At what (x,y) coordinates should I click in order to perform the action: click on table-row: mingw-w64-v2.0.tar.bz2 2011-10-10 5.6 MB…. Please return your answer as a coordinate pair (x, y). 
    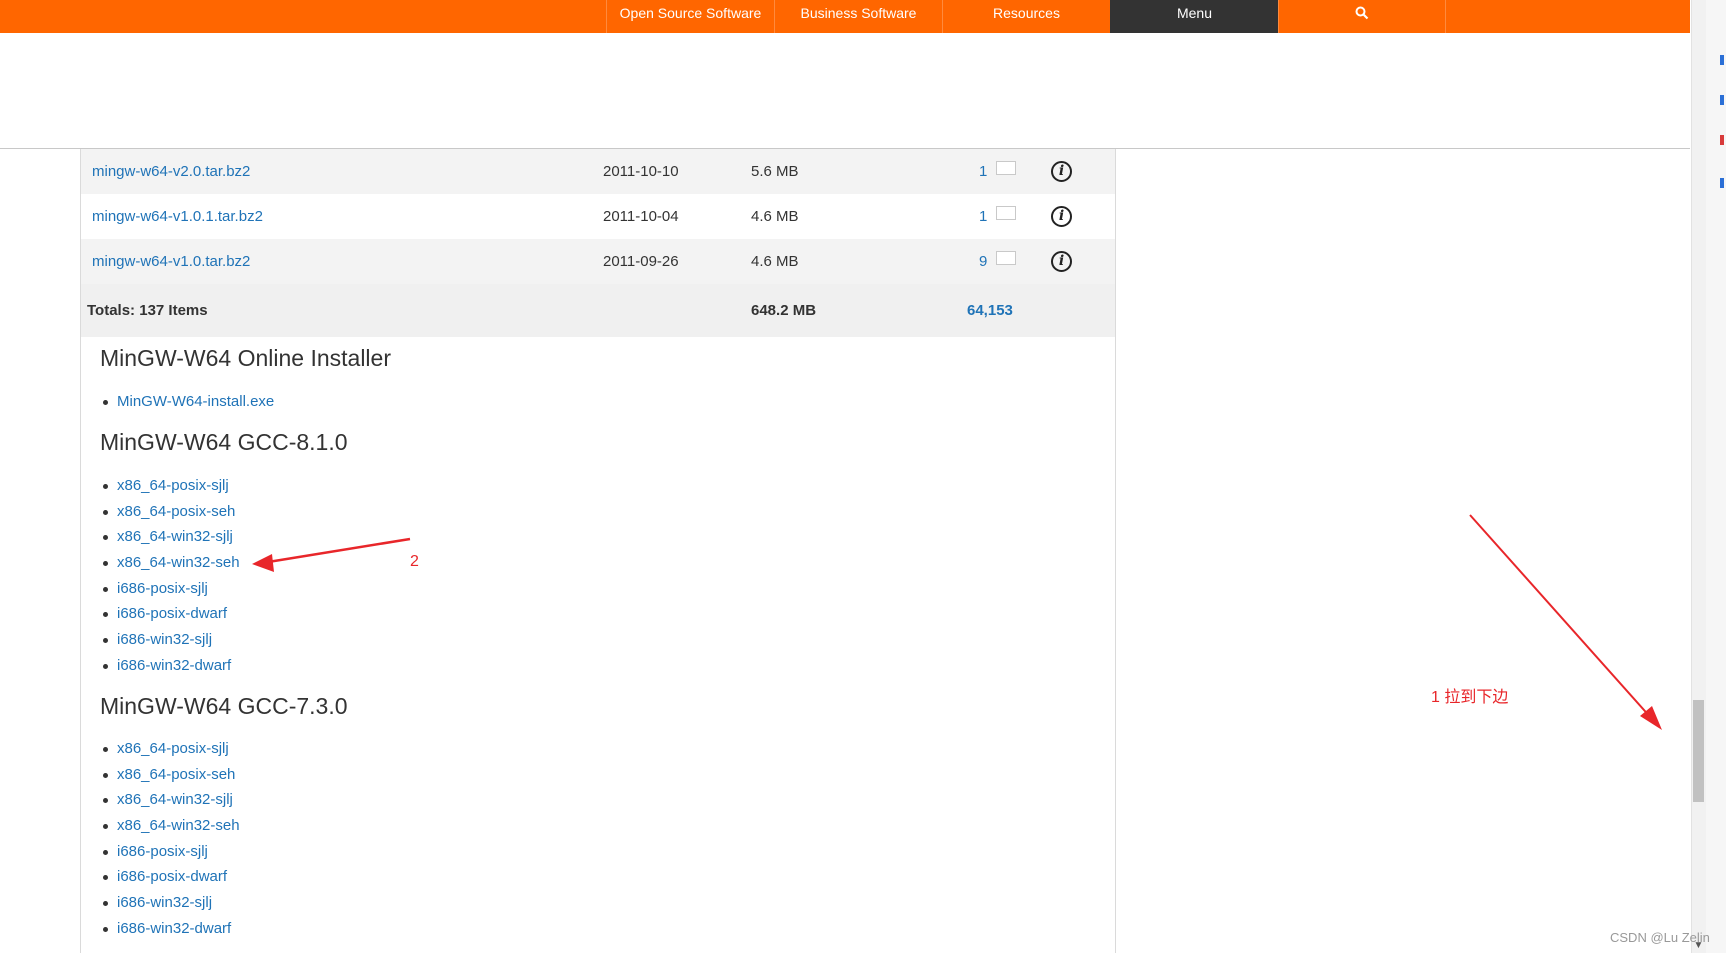
    Looking at the image, I should click on (598, 171).